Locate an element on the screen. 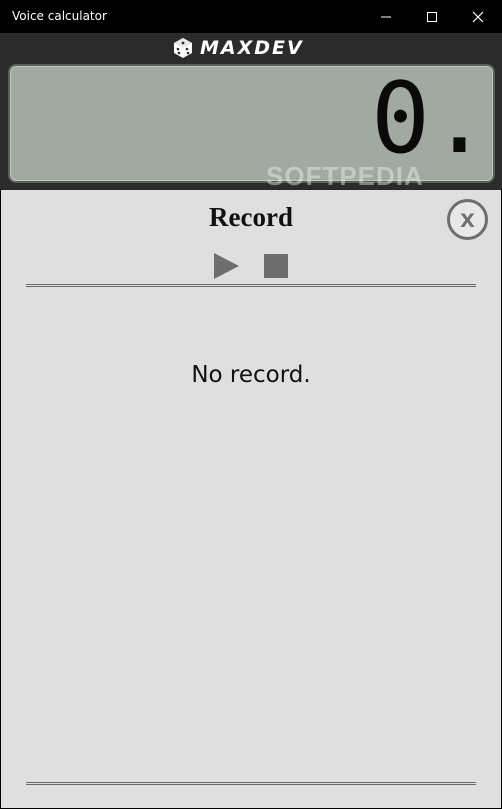 This screenshot has height=809, width=502. maximize-button is located at coordinates (432, 16).